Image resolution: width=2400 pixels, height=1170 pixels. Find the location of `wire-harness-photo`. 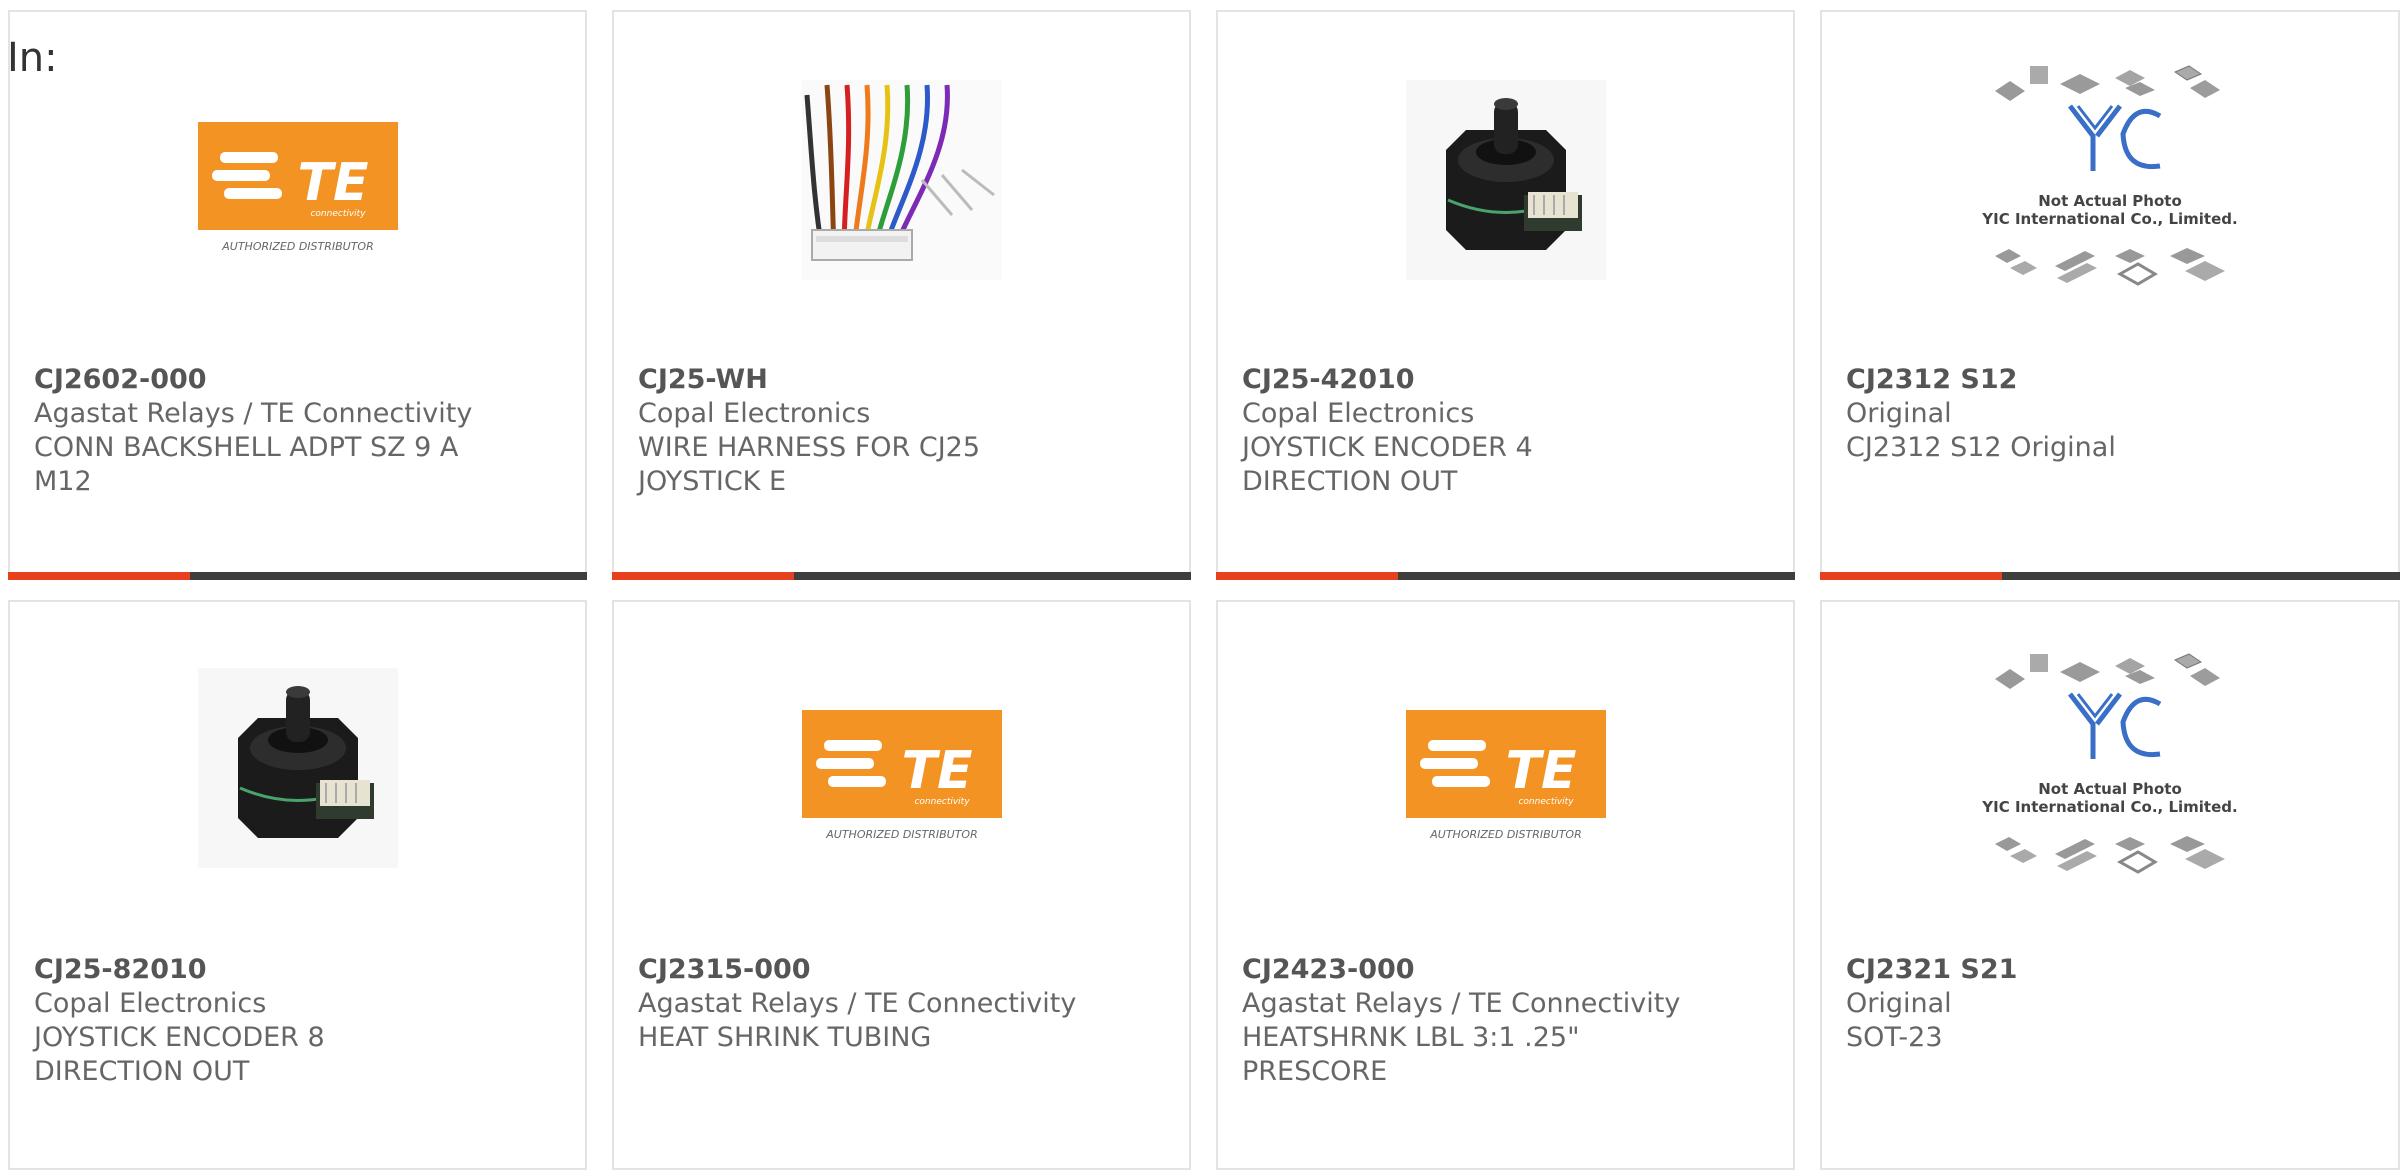

wire-harness-photo is located at coordinates (901, 180).